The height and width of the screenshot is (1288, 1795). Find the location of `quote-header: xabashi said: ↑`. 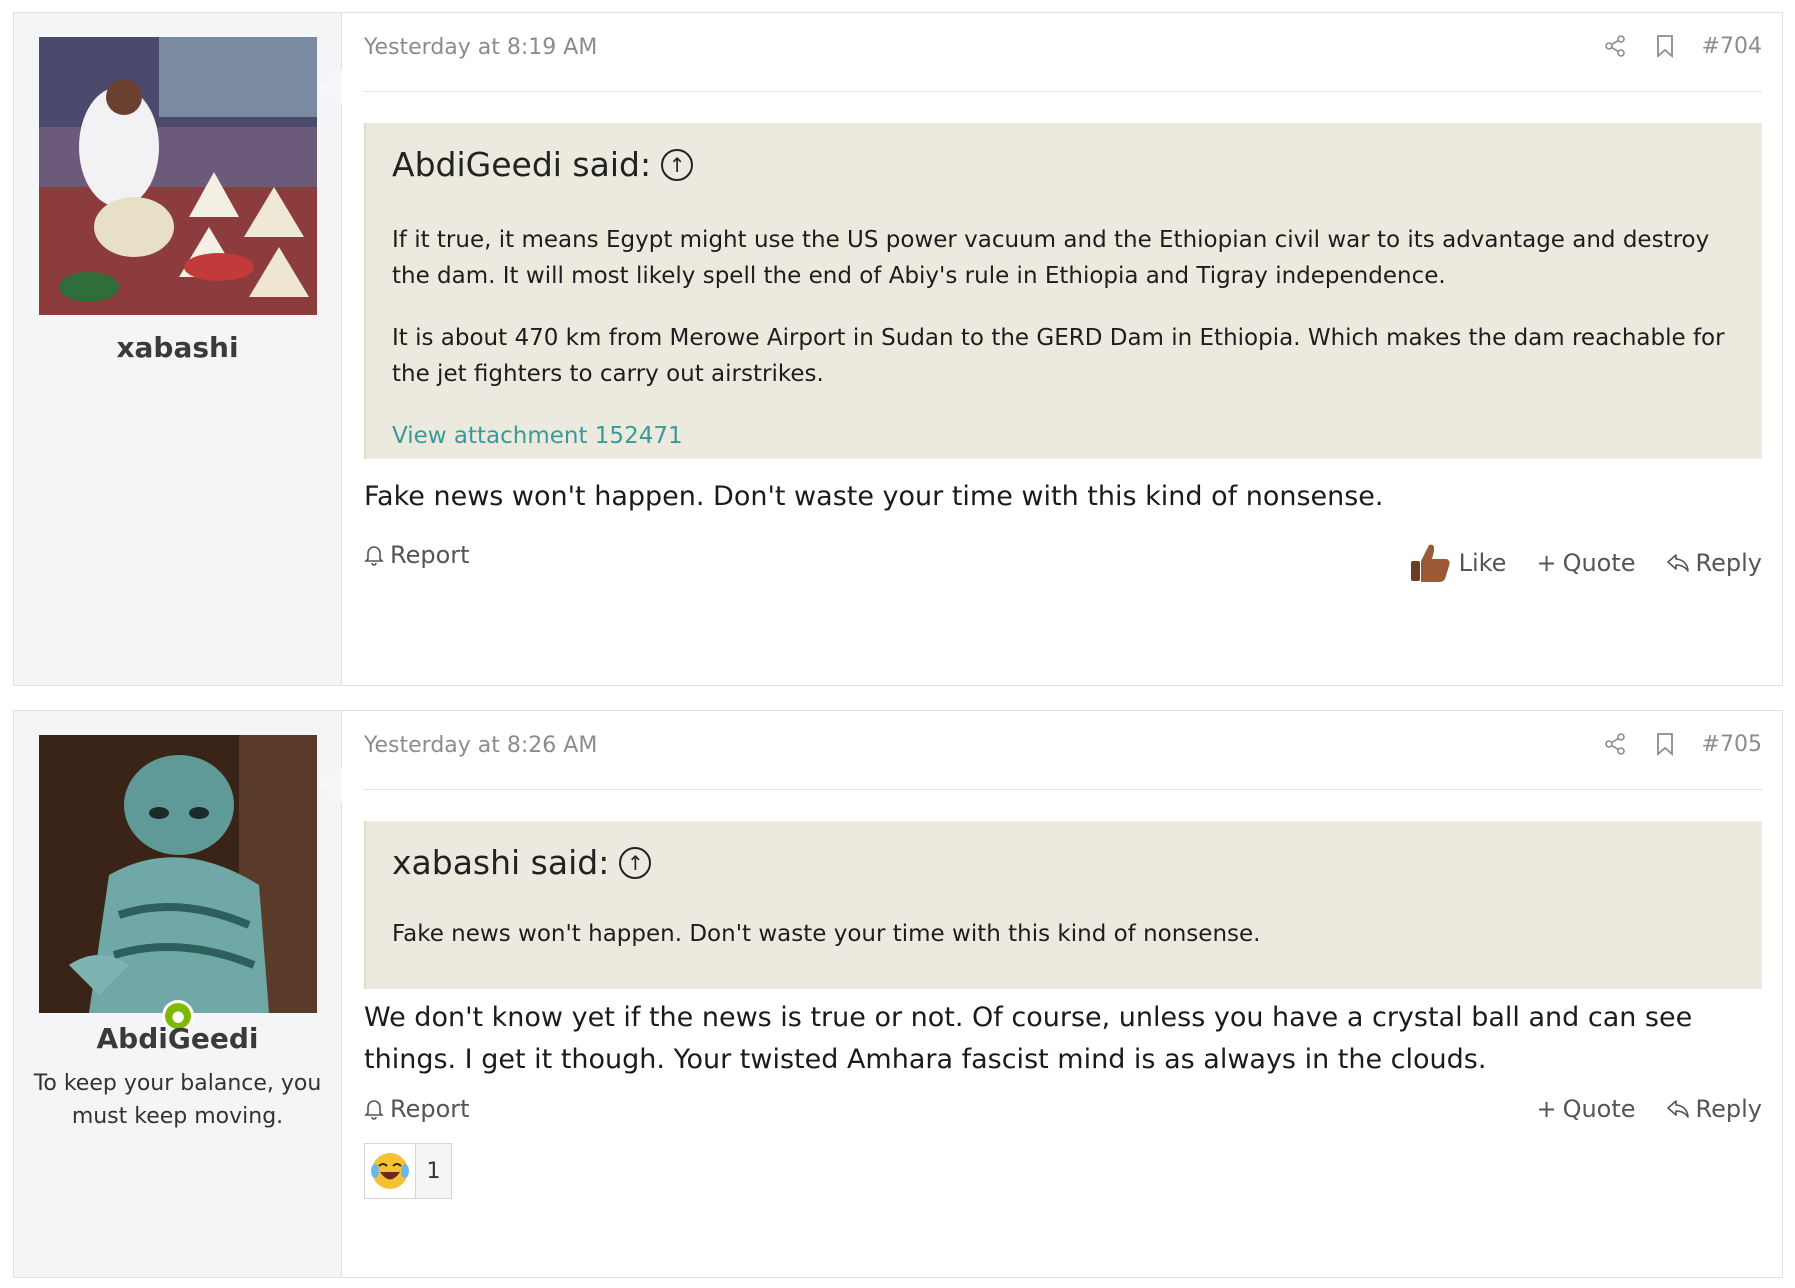

quote-header: xabashi said: ↑ is located at coordinates (1064, 862).